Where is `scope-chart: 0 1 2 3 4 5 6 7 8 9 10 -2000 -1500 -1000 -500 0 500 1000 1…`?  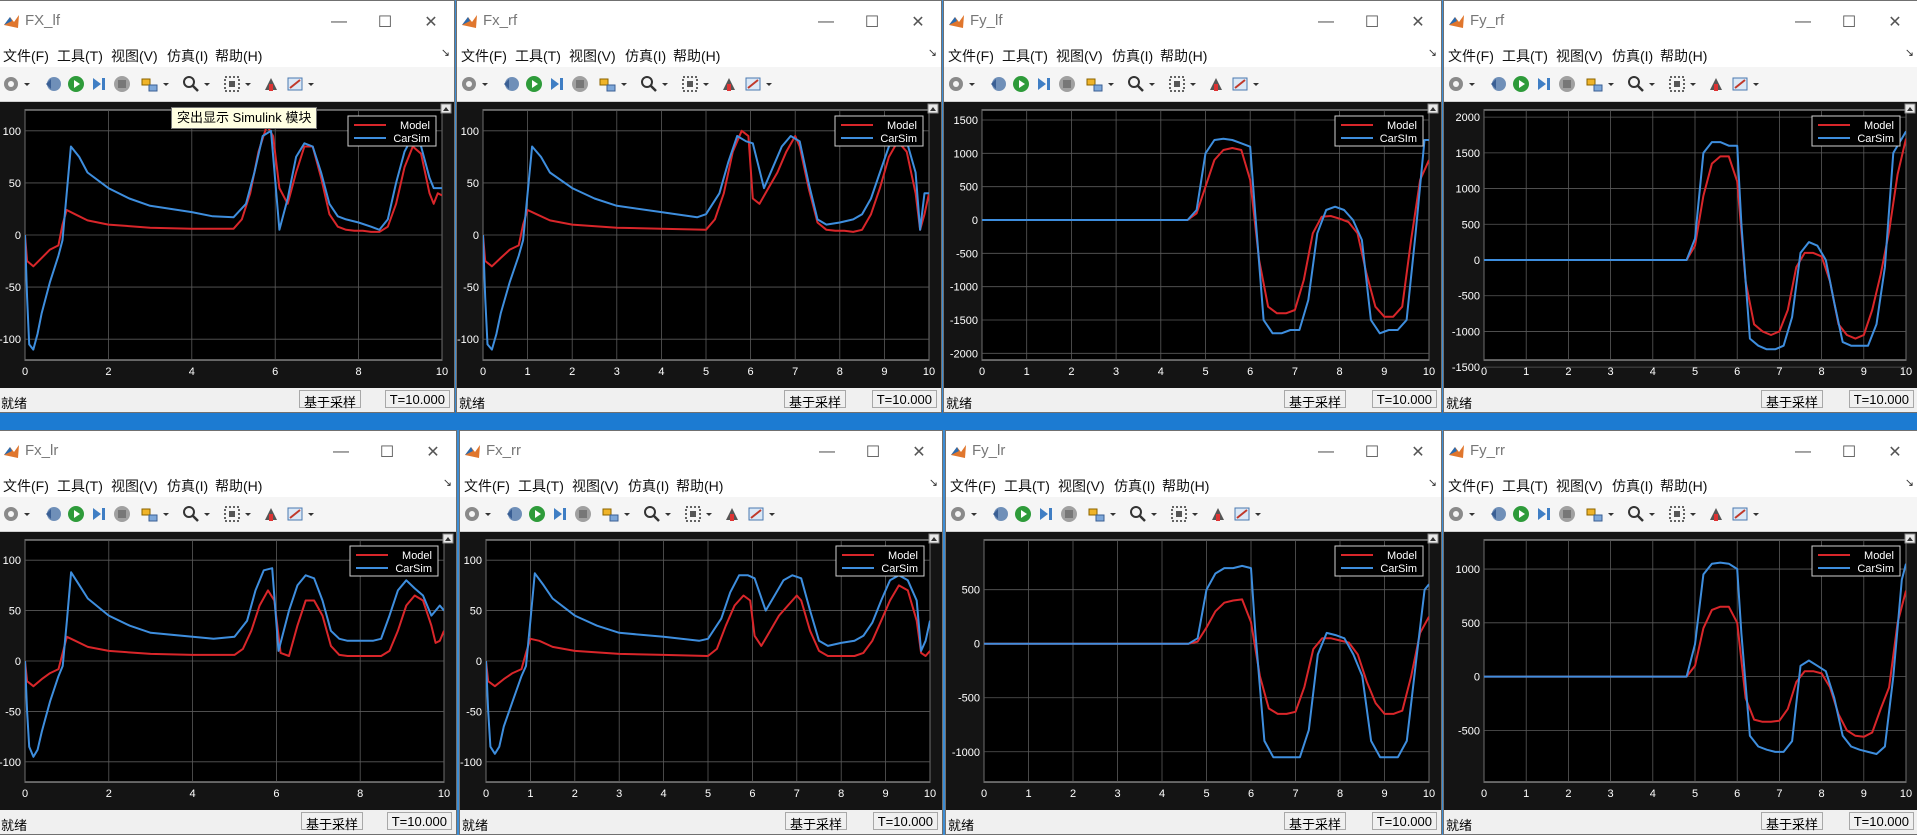 scope-chart: 0 1 2 3 4 5 6 7 8 9 10 -2000 -1500 -1000 -500 0 500 1000 1… is located at coordinates (1192, 245).